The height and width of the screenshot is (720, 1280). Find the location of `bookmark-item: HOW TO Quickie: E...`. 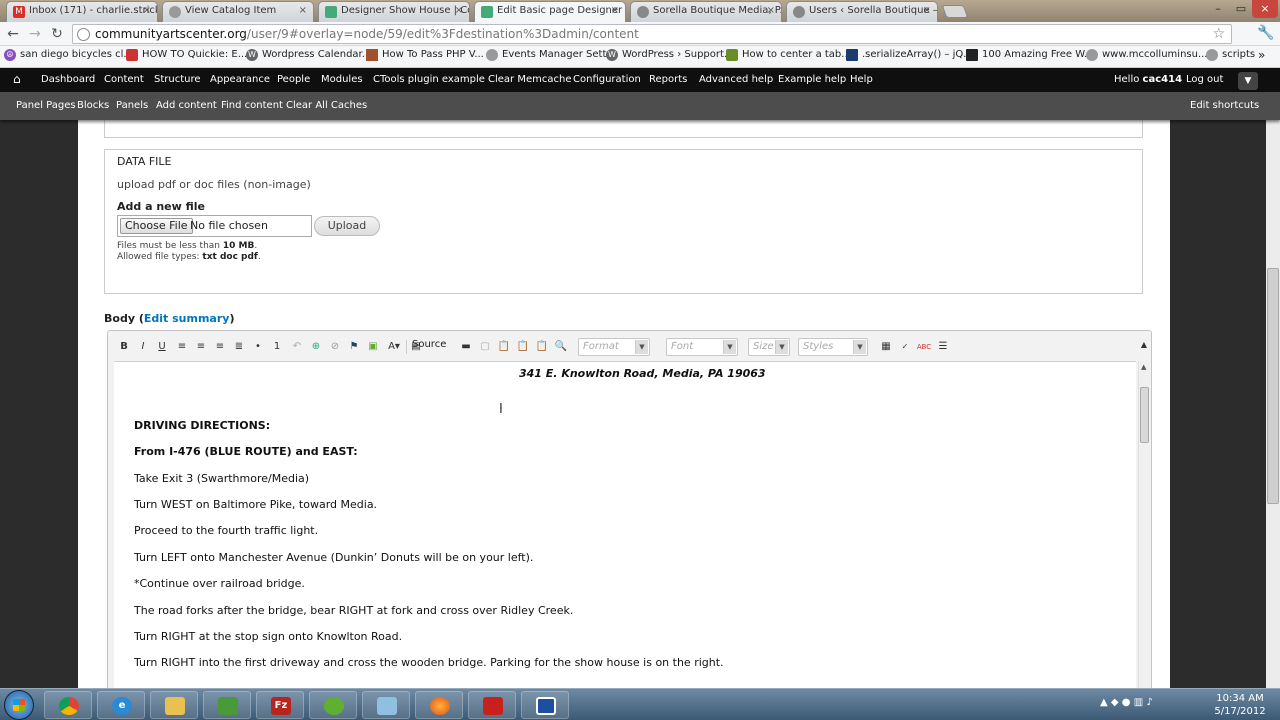

bookmark-item: HOW TO Quickie: E... is located at coordinates (186, 55).